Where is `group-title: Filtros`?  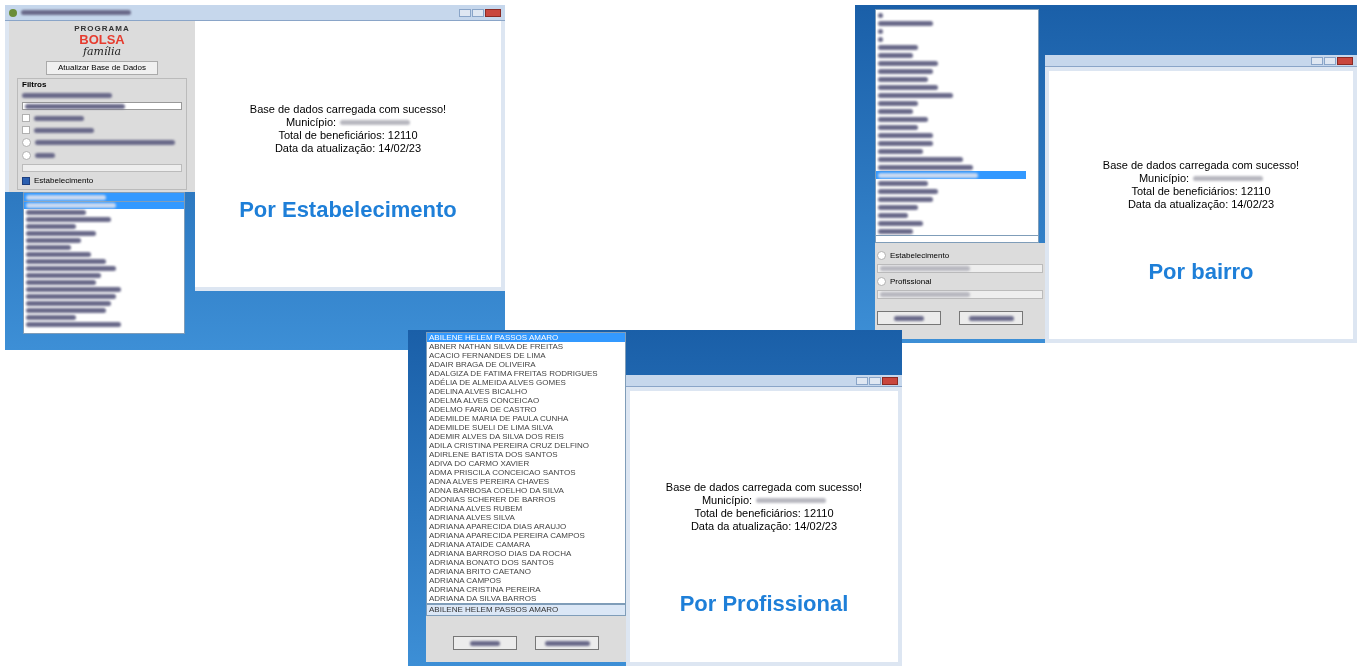
group-title: Filtros is located at coordinates (35, 84).